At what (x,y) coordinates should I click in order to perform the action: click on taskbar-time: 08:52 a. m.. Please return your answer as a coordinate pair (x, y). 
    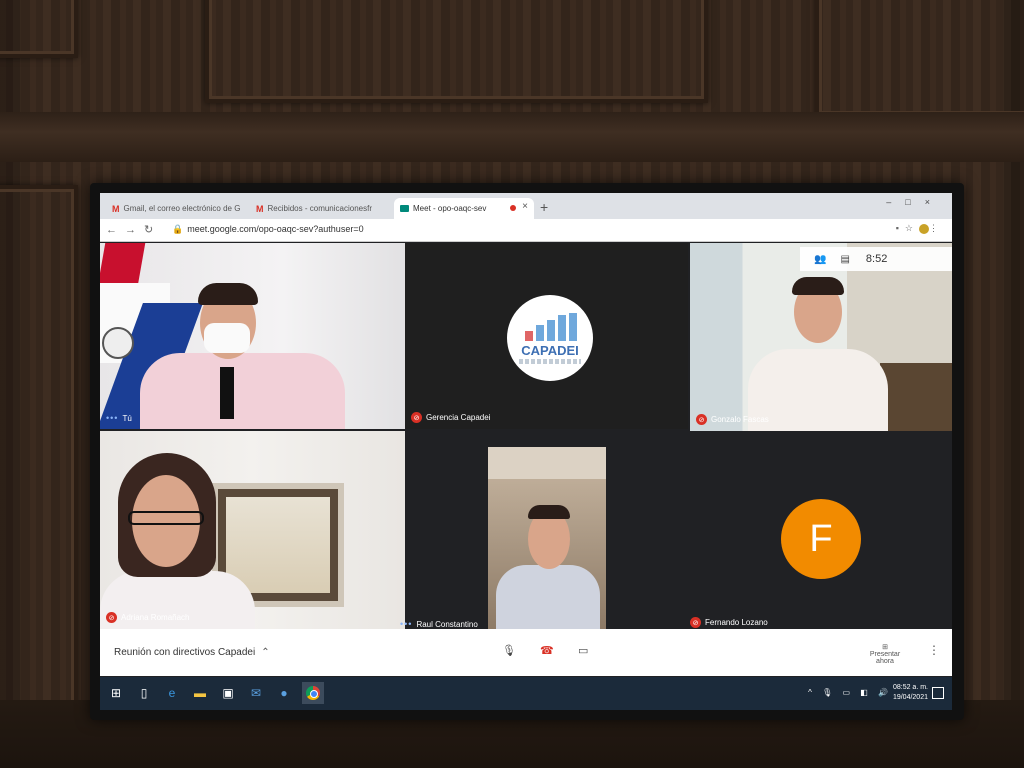
    Looking at the image, I should click on (910, 687).